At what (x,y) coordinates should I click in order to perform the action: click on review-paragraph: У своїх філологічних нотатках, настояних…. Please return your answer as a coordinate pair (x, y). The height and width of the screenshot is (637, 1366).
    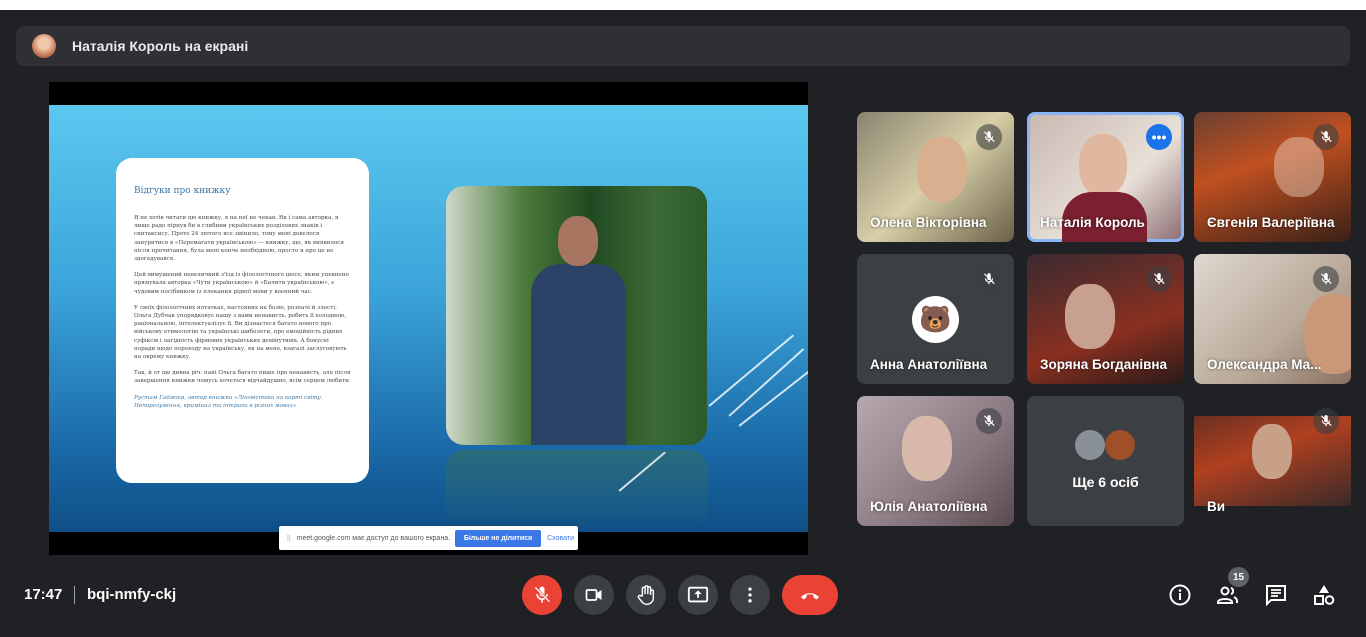
    Looking at the image, I should click on (240, 332).